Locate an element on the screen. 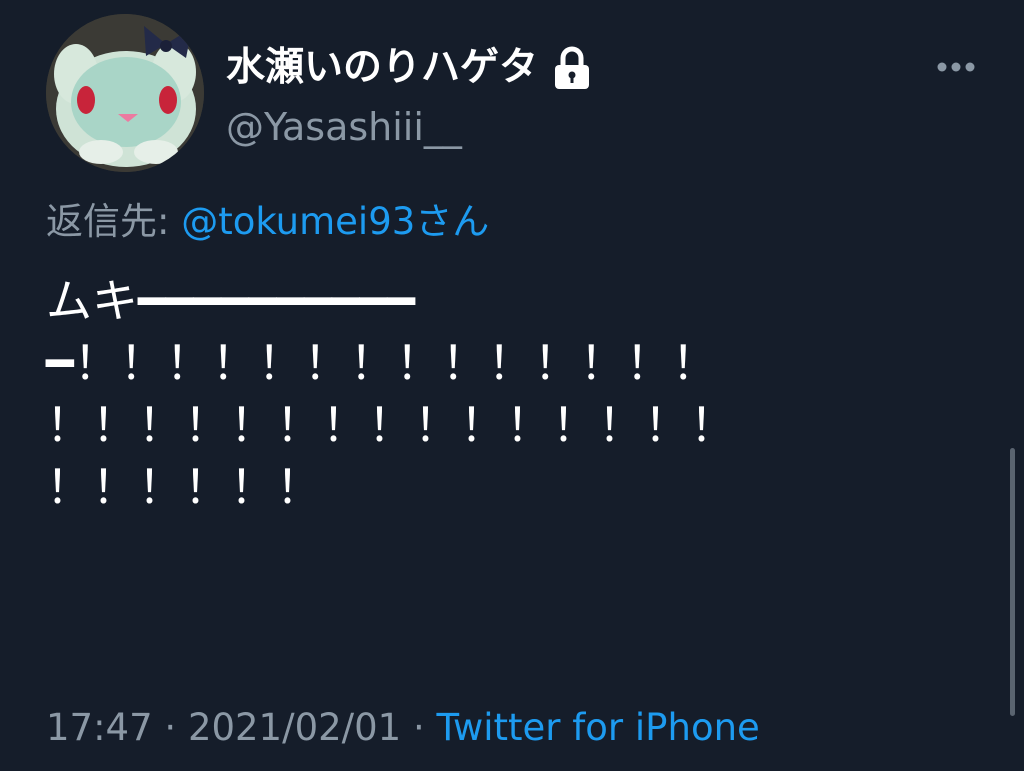  reply-to-label: 返信先: is located at coordinates (114, 221).